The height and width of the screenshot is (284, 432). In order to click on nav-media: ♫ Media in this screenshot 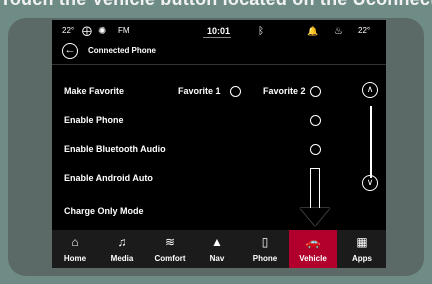, I will do `click(122, 249)`.